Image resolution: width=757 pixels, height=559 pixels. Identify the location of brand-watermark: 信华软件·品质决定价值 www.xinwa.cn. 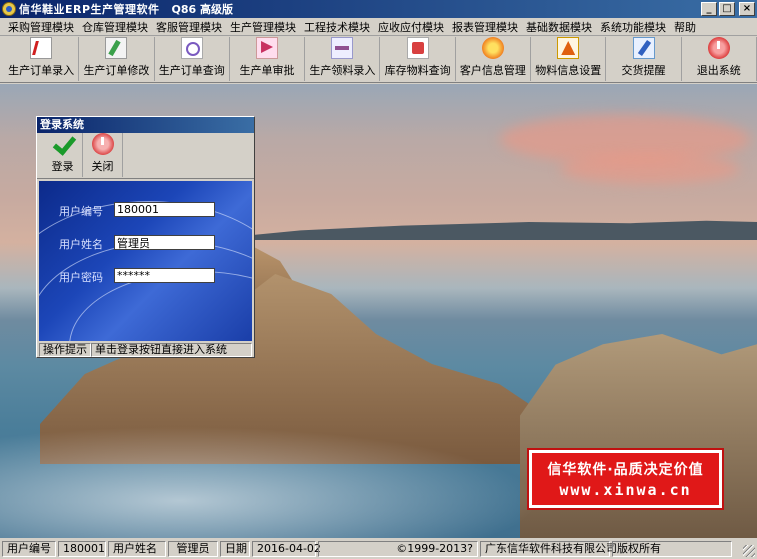
(625, 479).